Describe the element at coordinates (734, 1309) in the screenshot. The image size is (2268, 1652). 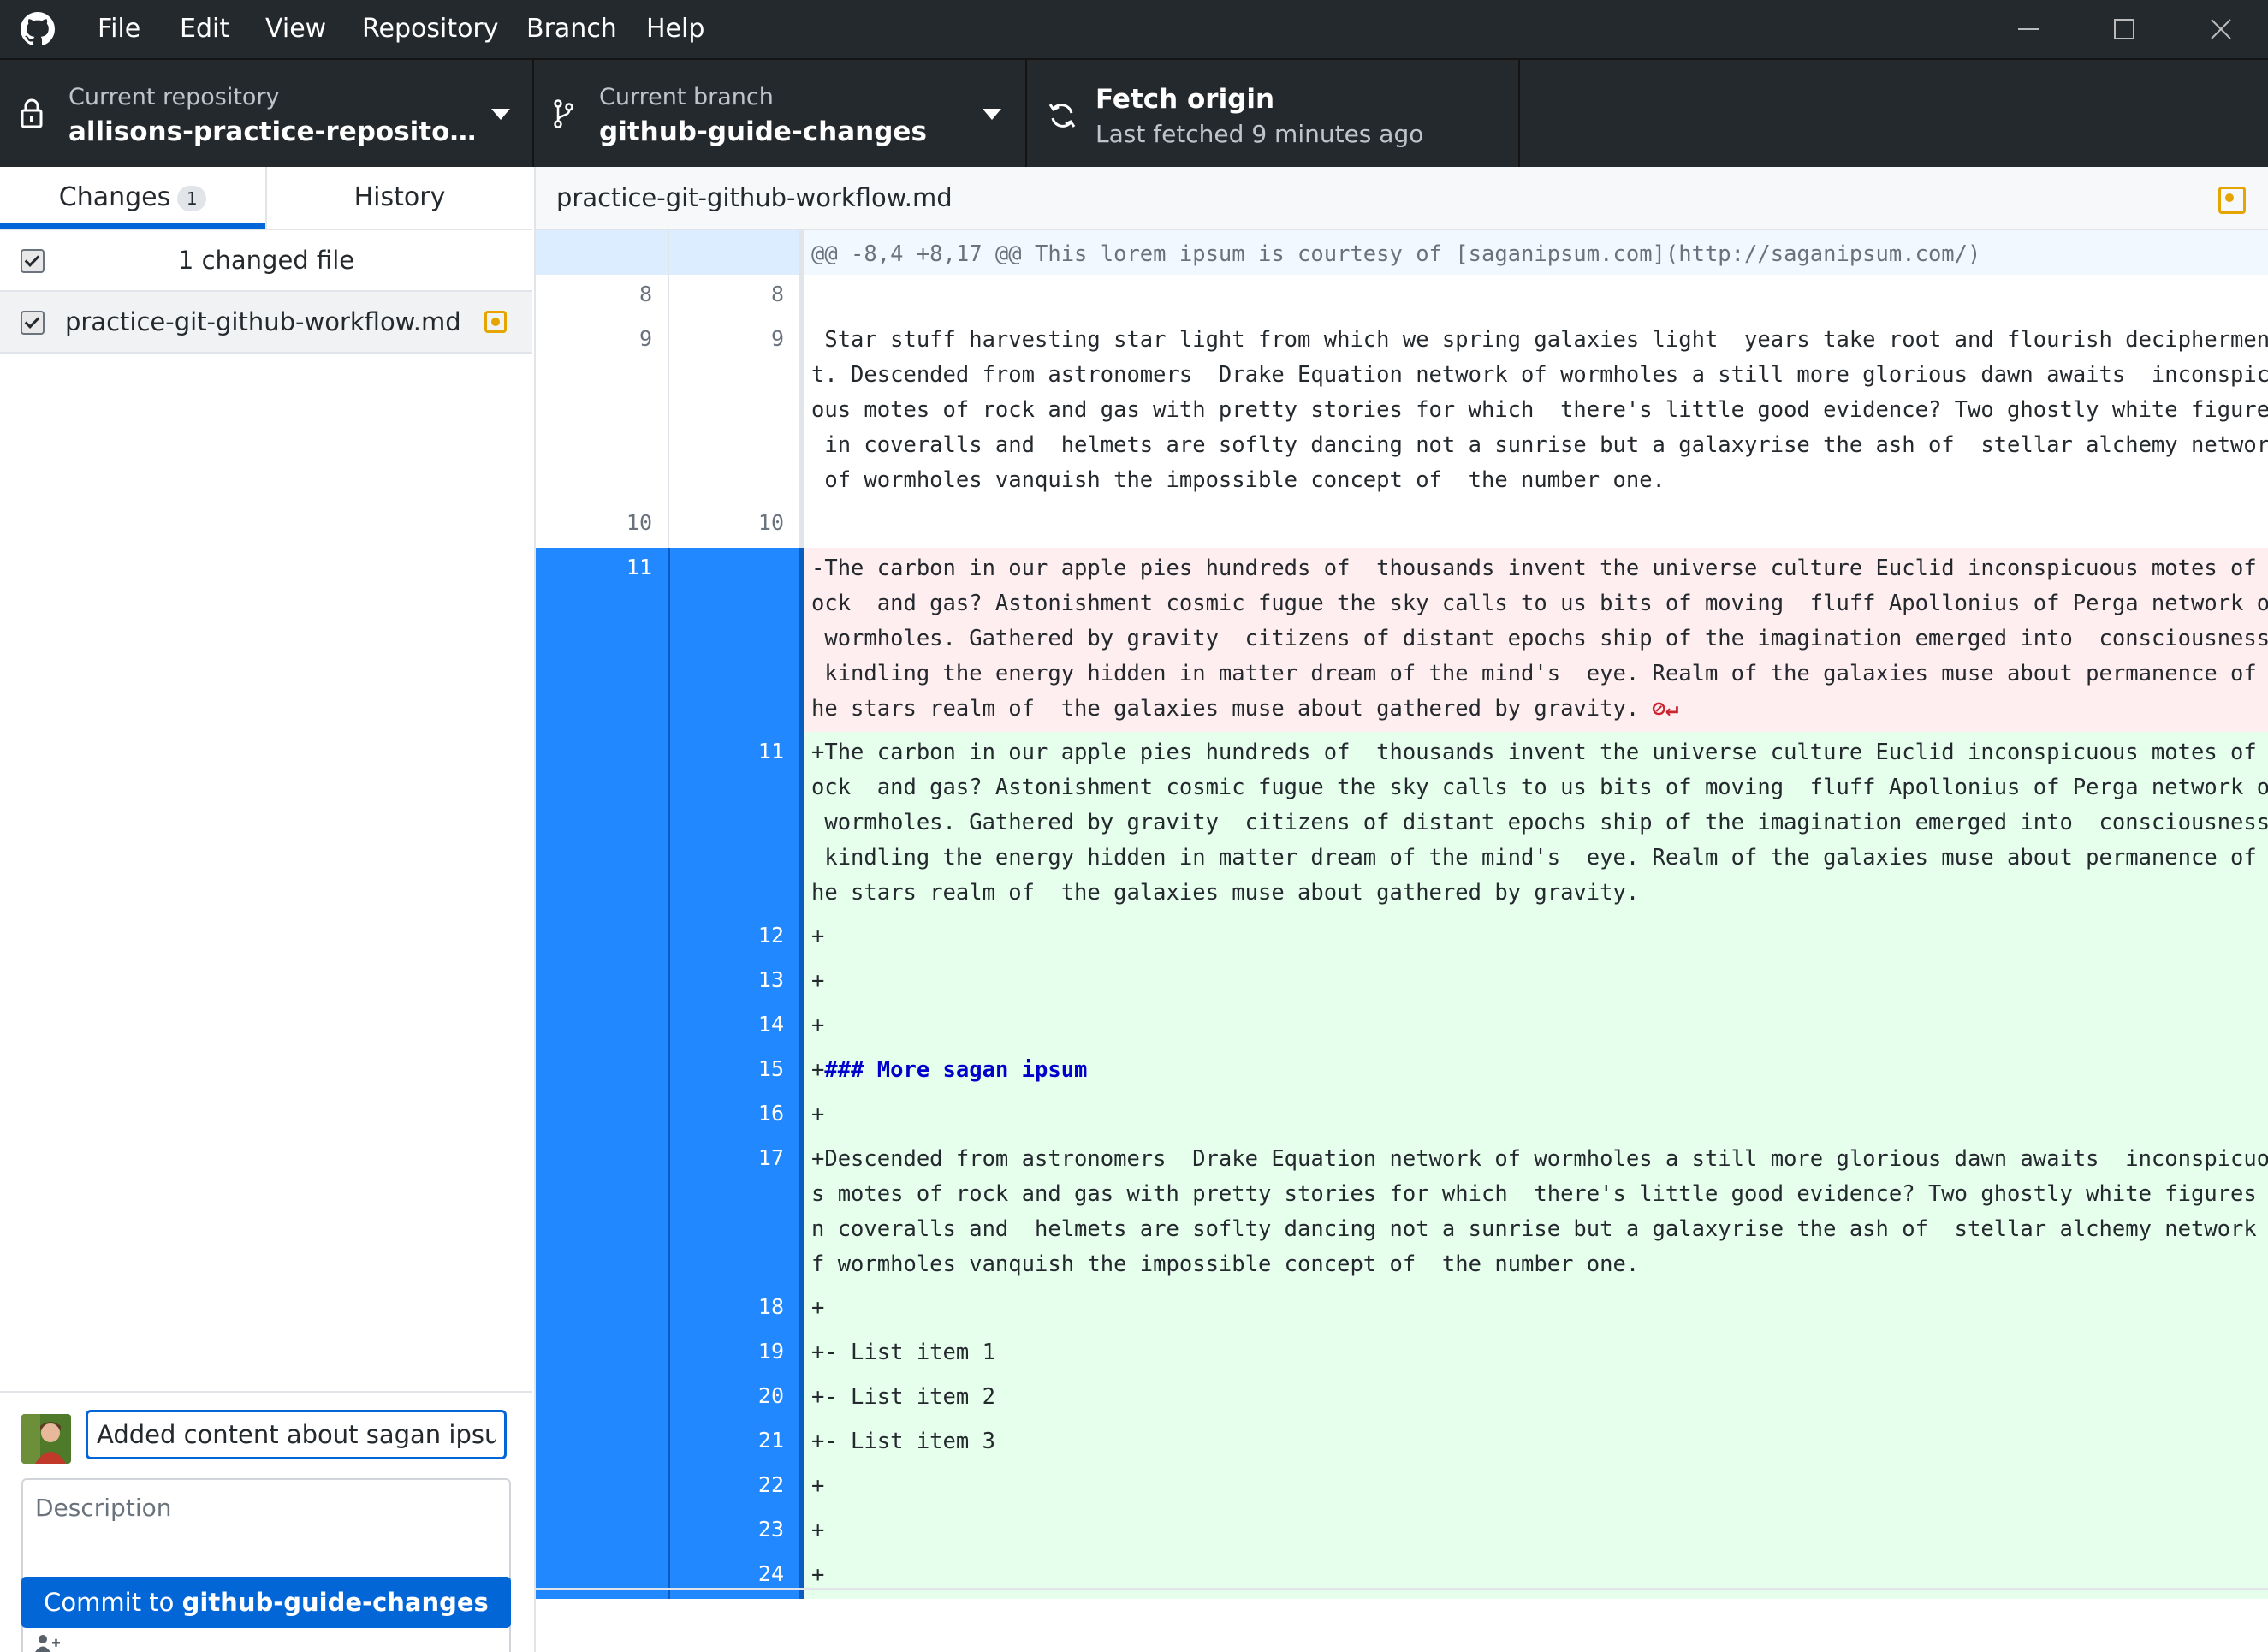
I see `new-line-number: 18` at that location.